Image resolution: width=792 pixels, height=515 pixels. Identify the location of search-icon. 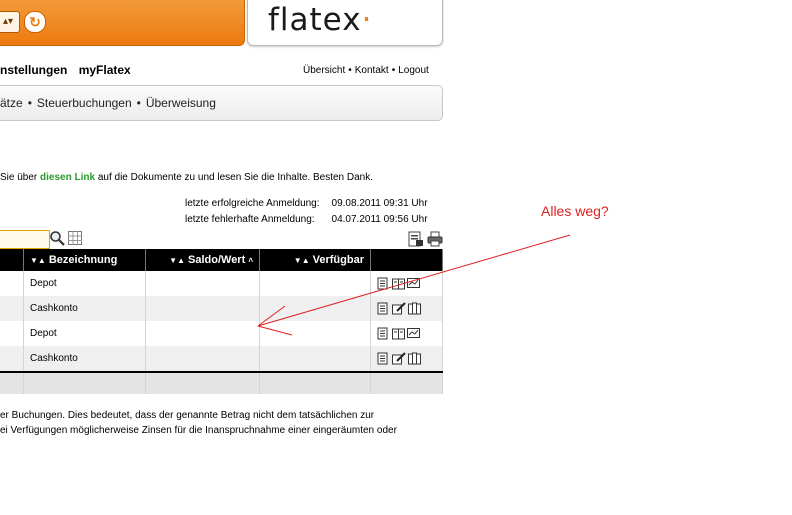
(57, 238).